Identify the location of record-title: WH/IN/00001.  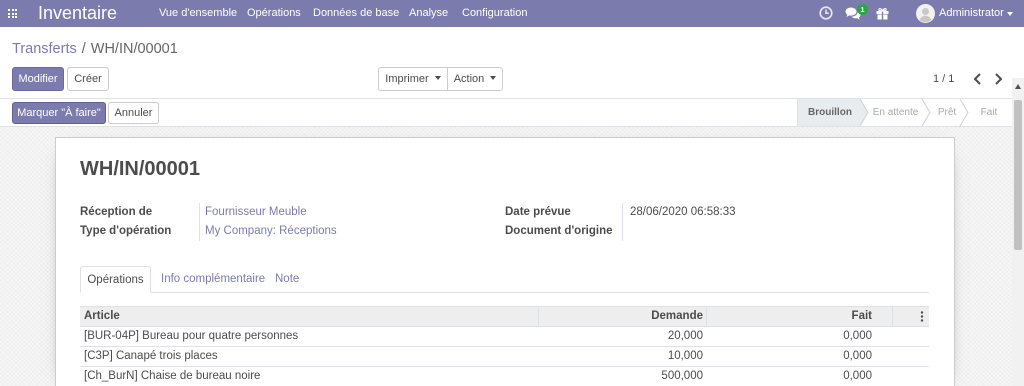
(140, 169).